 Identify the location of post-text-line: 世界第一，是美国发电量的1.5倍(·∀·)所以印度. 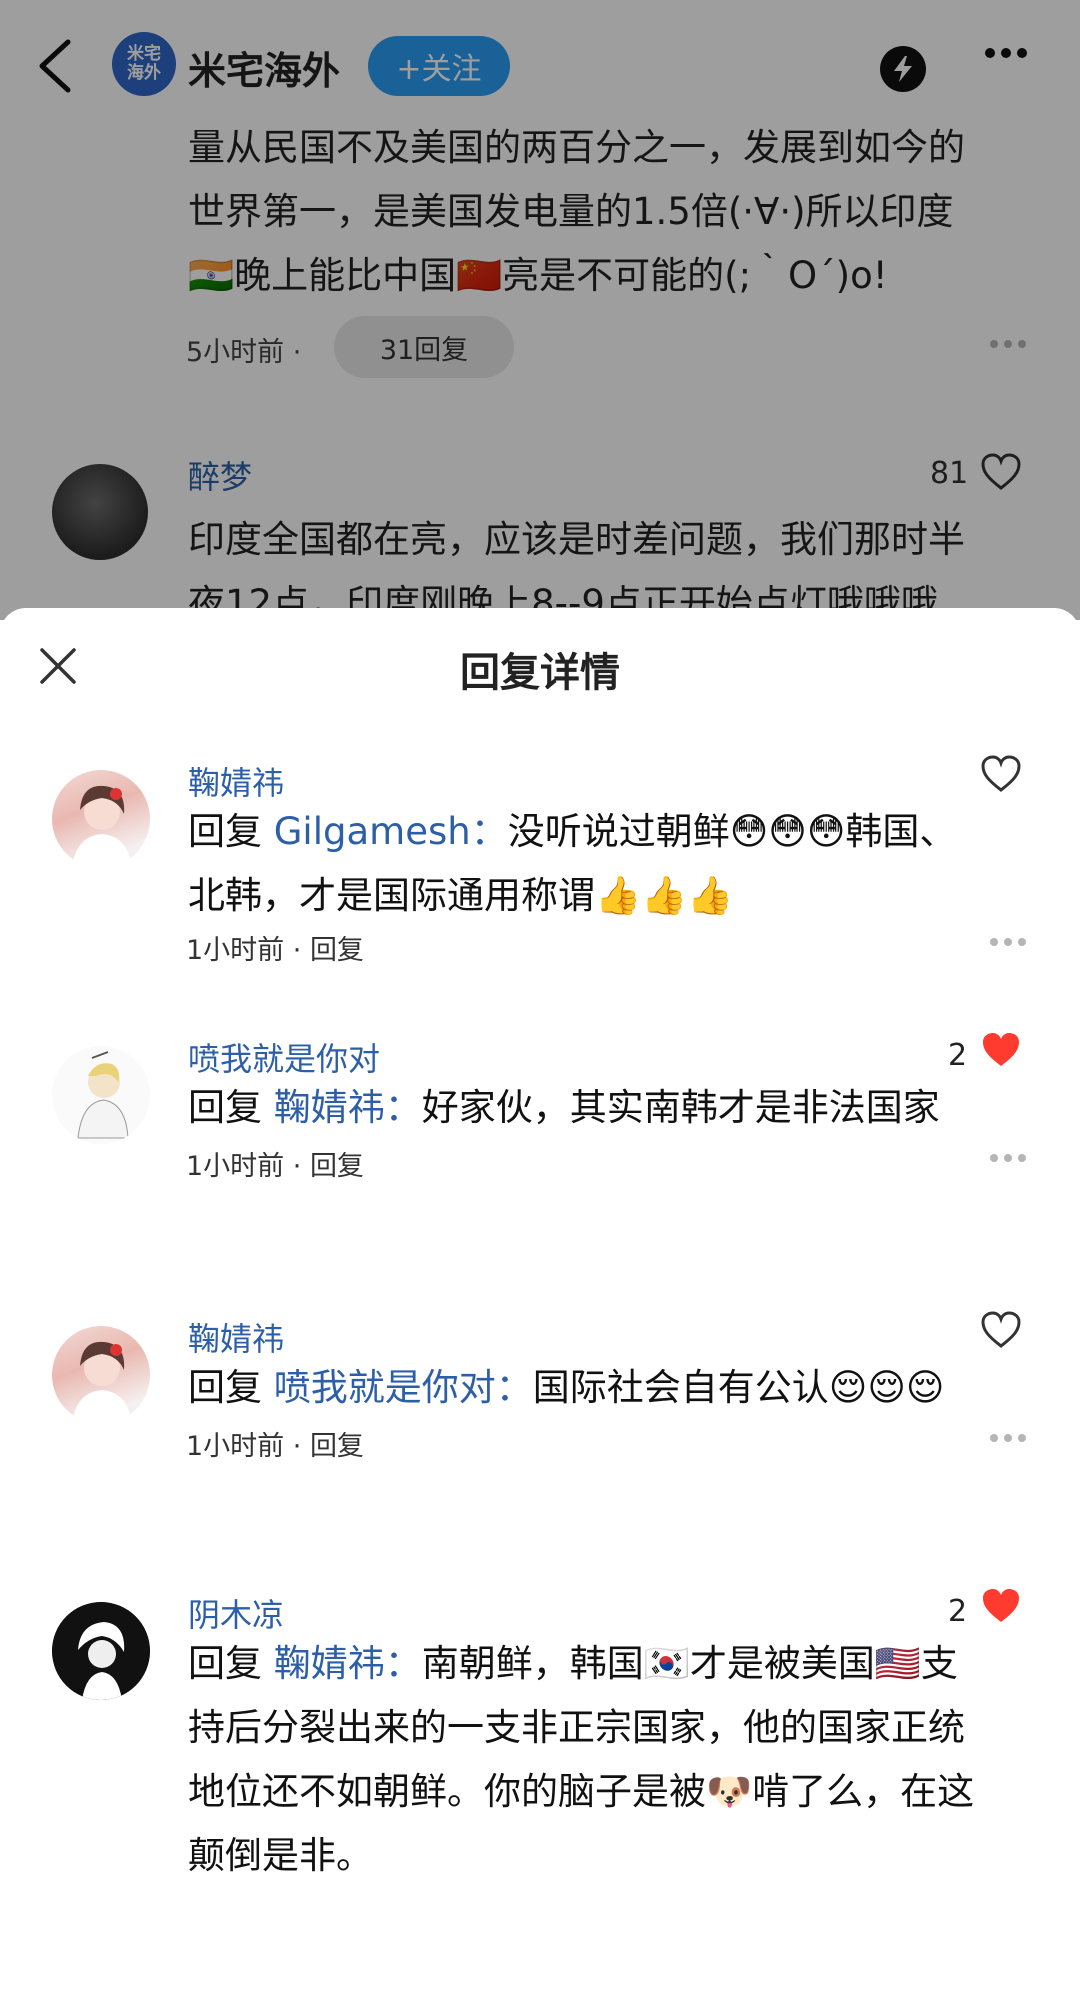
(571, 211).